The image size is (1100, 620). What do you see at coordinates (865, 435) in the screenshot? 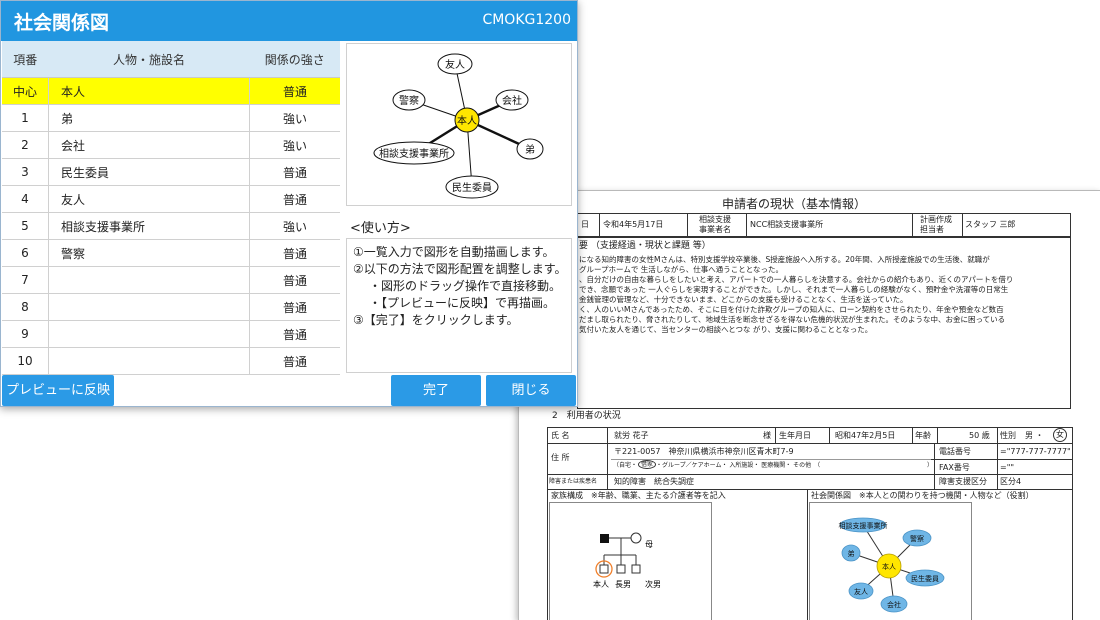
I see `birth-value: 昭和47年2月5日` at bounding box center [865, 435].